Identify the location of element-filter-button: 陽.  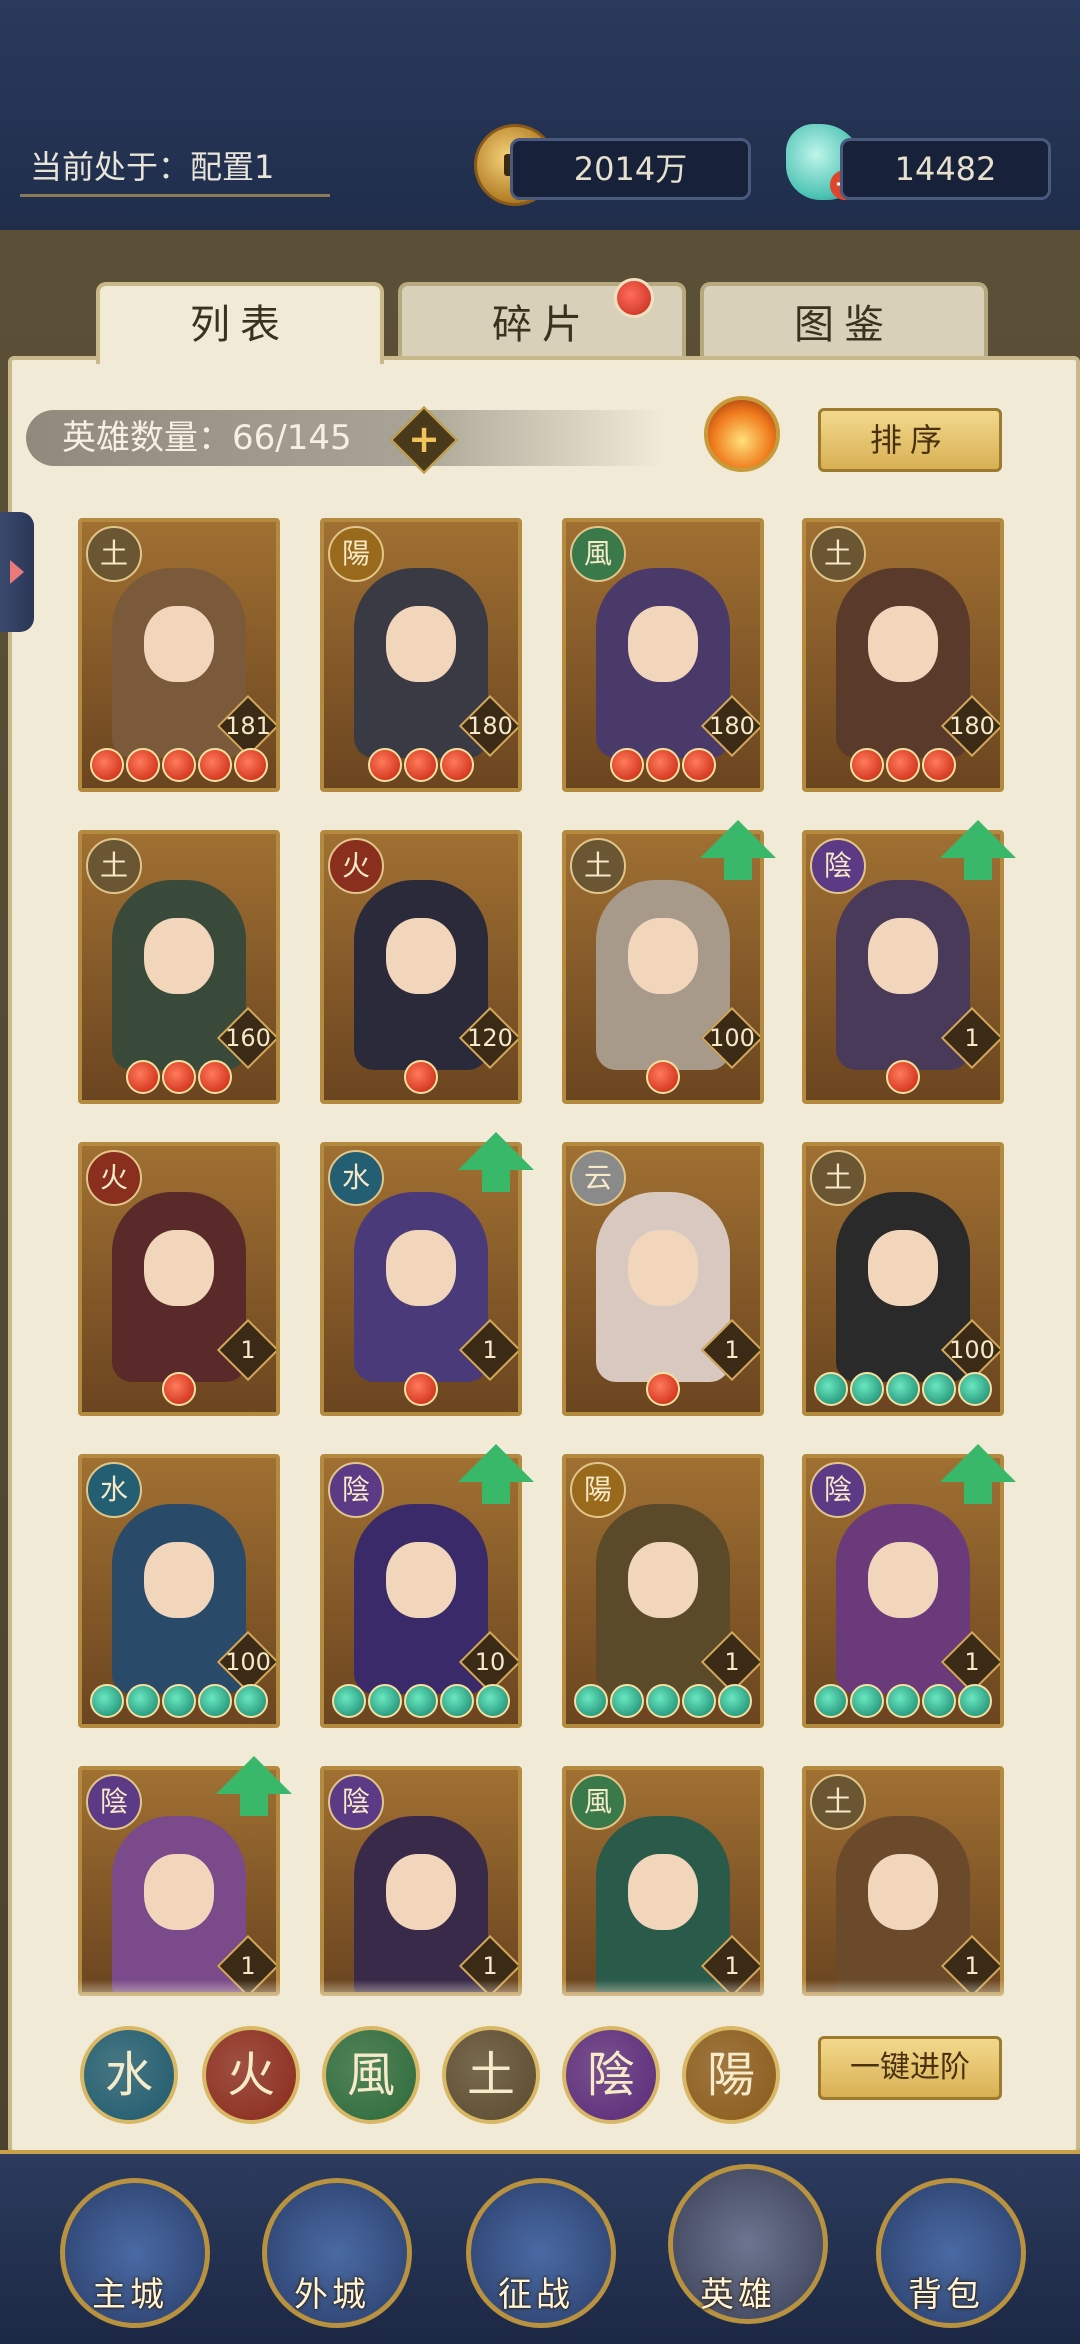
(731, 2075).